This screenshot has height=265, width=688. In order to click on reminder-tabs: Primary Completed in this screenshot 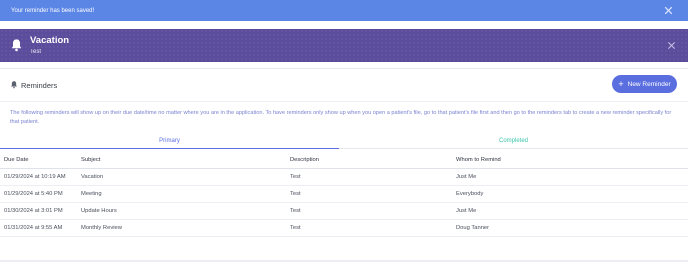, I will do `click(344, 142)`.